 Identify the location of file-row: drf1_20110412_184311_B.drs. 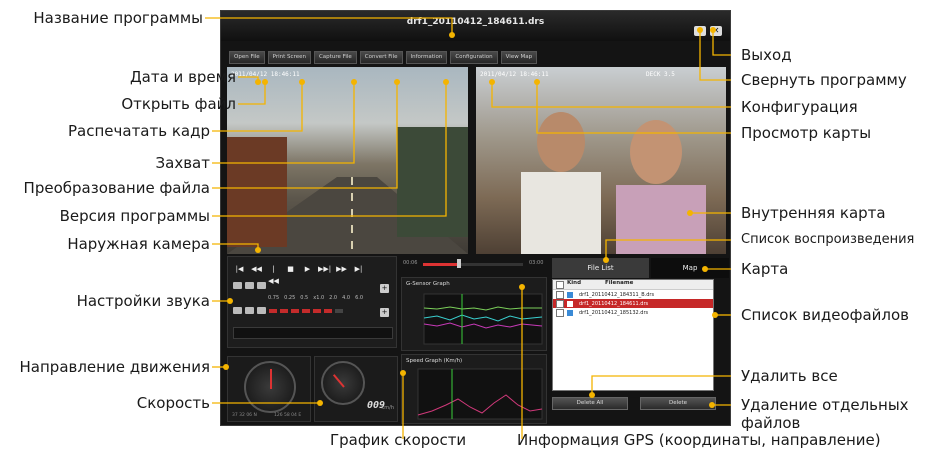
(633, 294).